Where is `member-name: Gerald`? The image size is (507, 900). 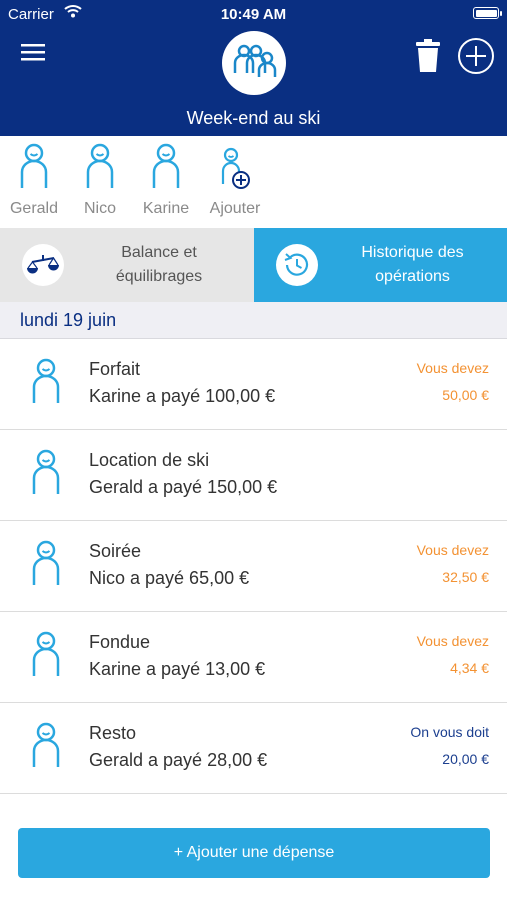
member-name: Gerald is located at coordinates (34, 208).